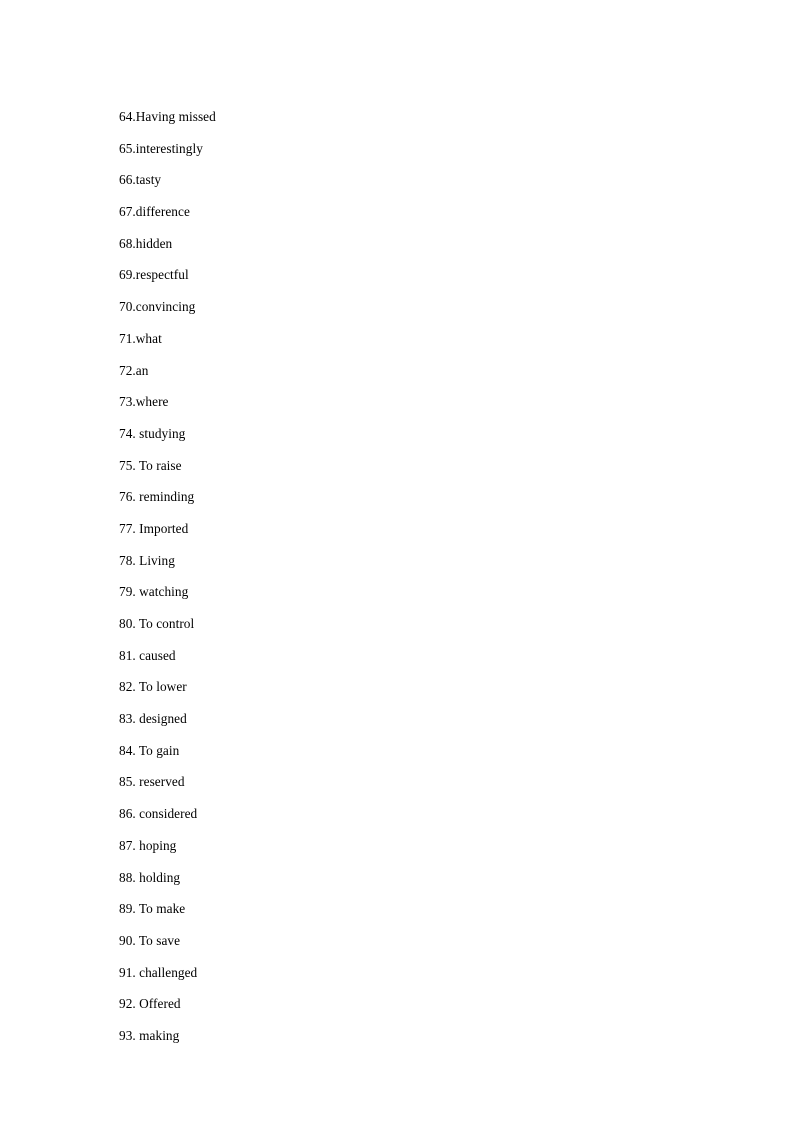  What do you see at coordinates (157, 623) in the screenshot?
I see `answer-item: 80. To control` at bounding box center [157, 623].